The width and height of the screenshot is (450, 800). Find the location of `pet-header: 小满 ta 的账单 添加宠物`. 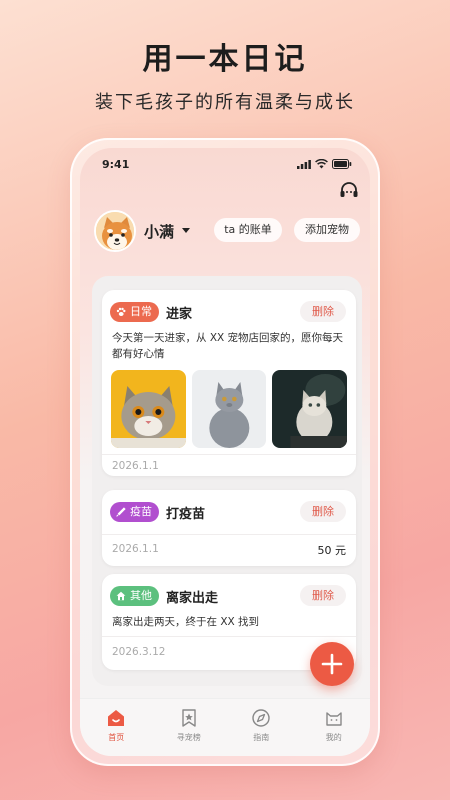

pet-header: 小满 ta 的账单 添加宠物 is located at coordinates (227, 232).